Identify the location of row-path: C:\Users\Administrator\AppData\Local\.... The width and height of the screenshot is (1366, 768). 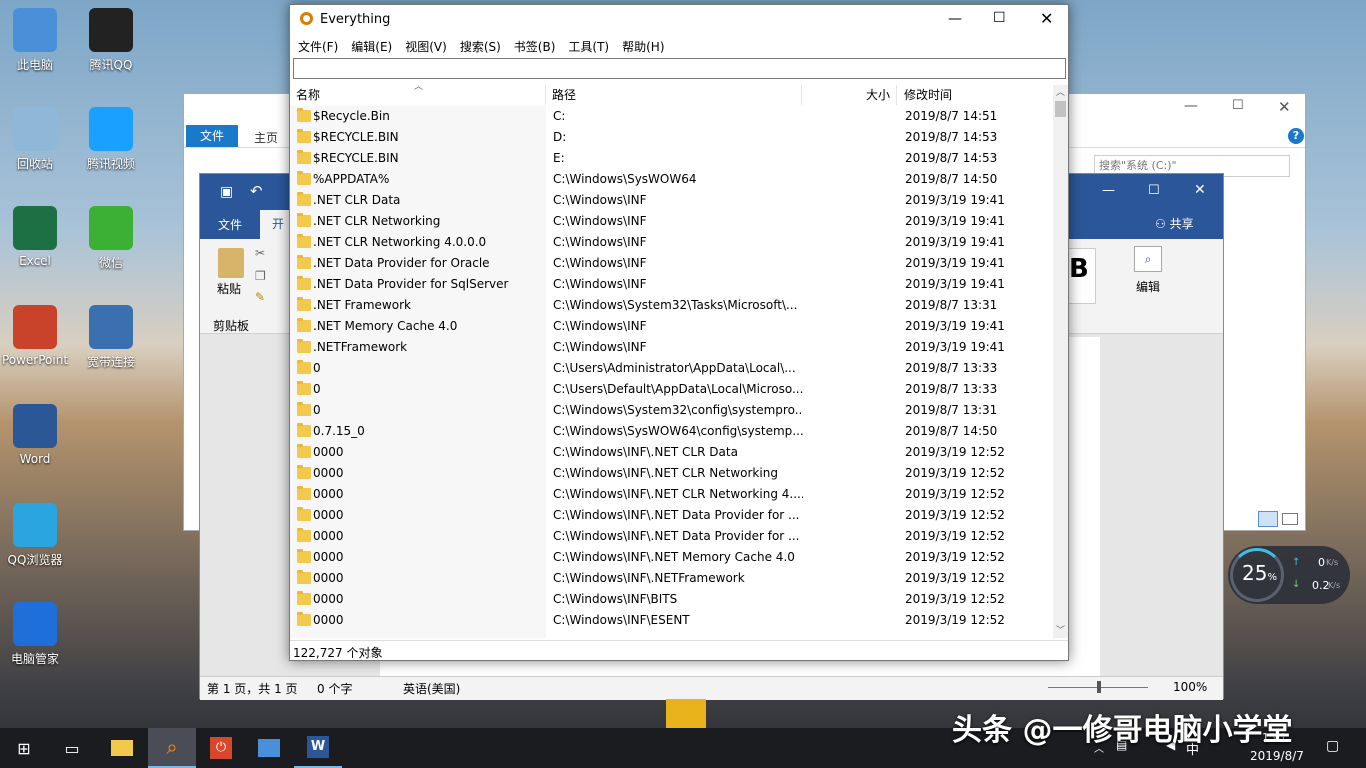
(674, 368).